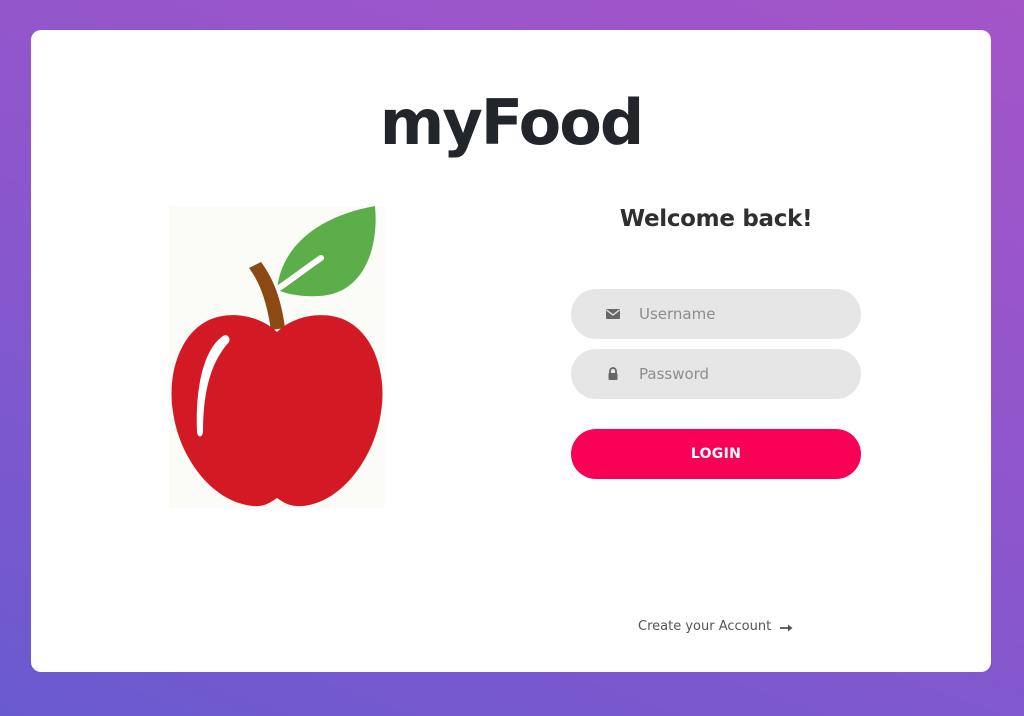 The width and height of the screenshot is (1024, 716). Describe the element at coordinates (739, 314) in the screenshot. I see `username-input` at that location.